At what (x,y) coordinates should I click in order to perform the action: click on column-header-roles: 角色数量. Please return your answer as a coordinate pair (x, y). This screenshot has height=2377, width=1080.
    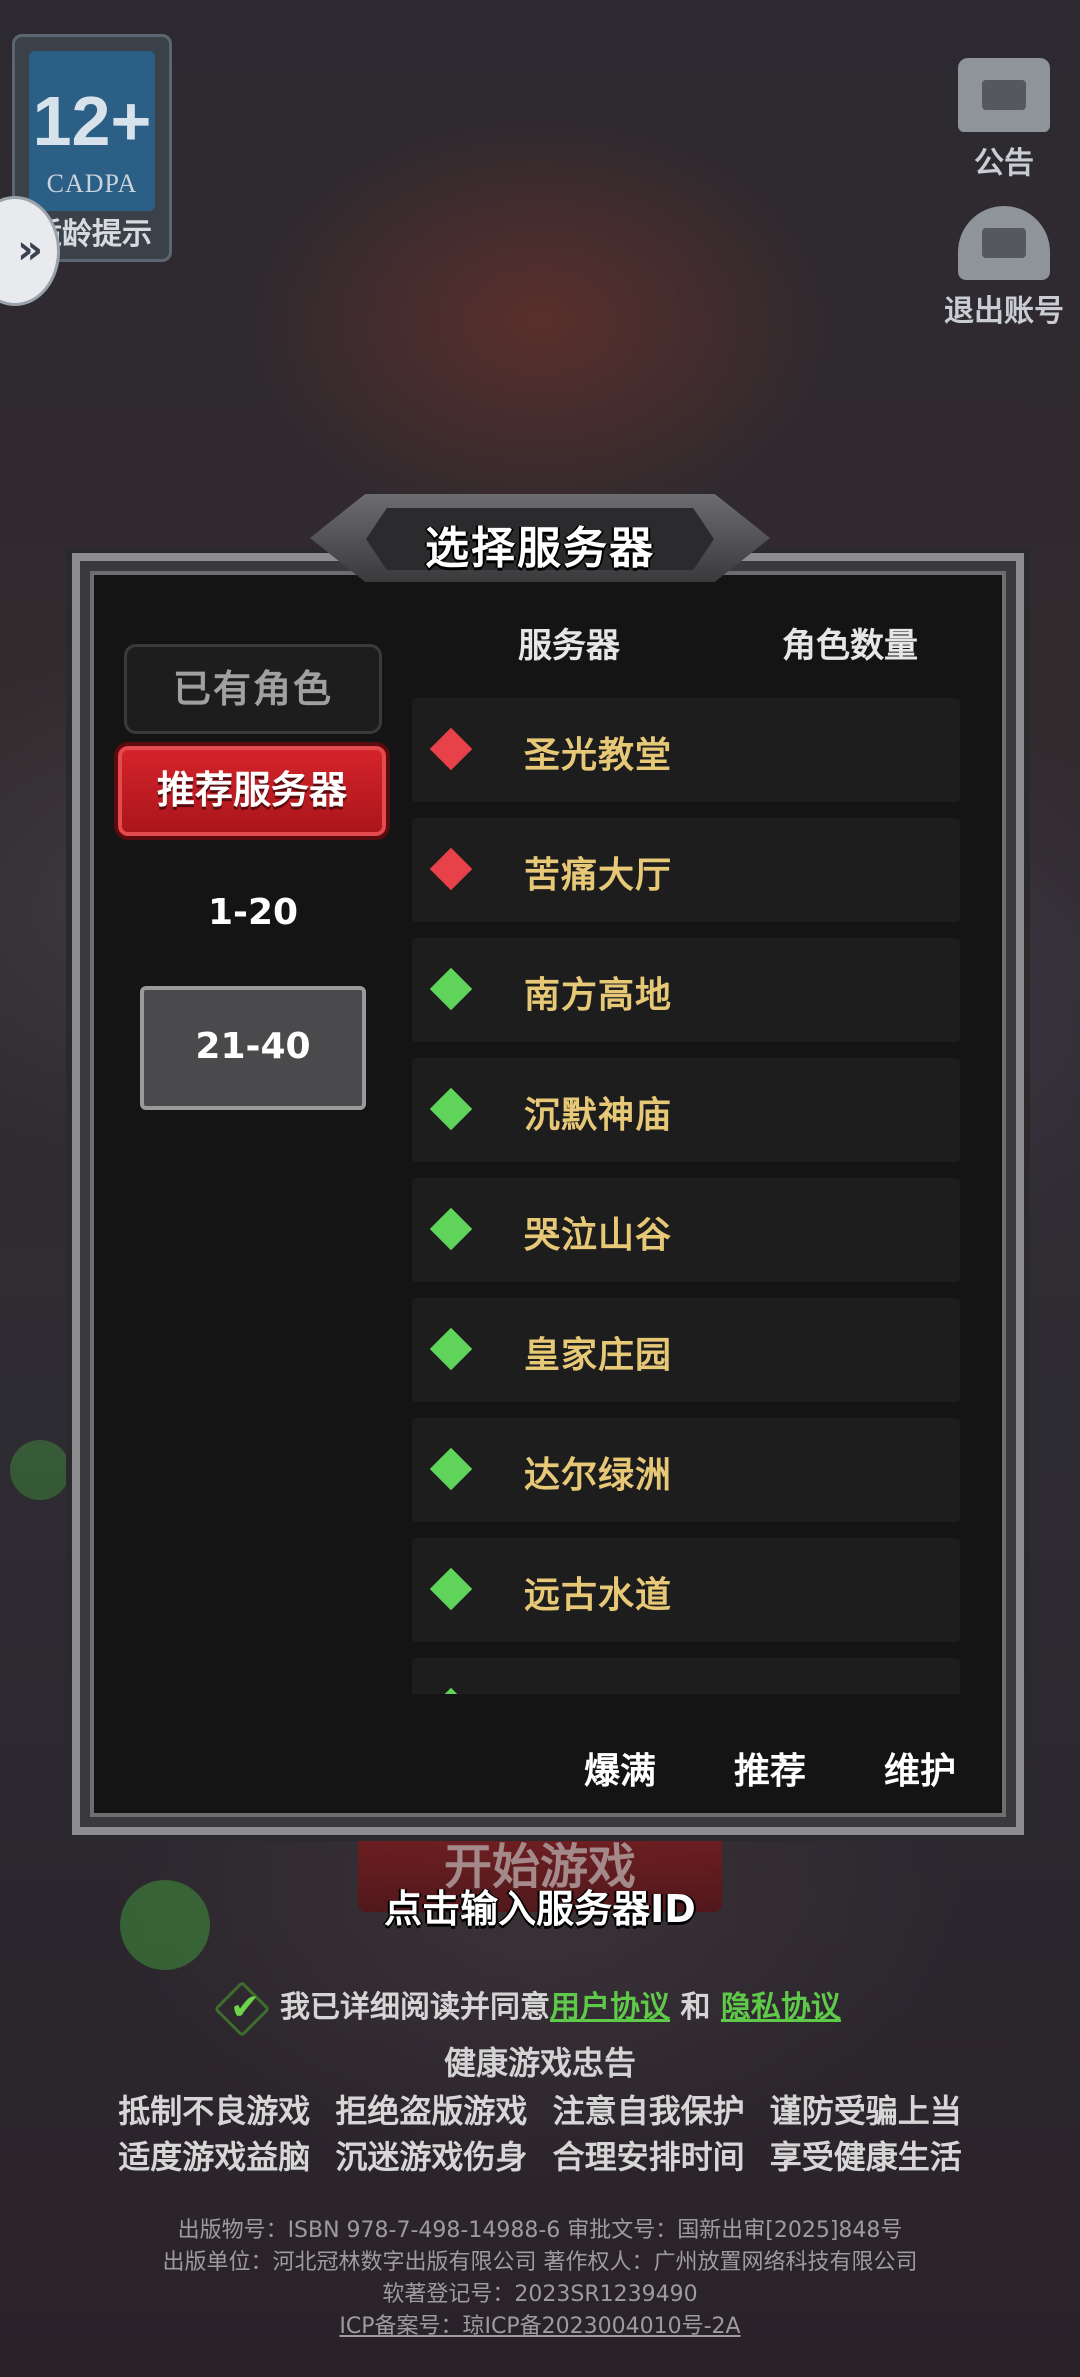
    Looking at the image, I should click on (850, 646).